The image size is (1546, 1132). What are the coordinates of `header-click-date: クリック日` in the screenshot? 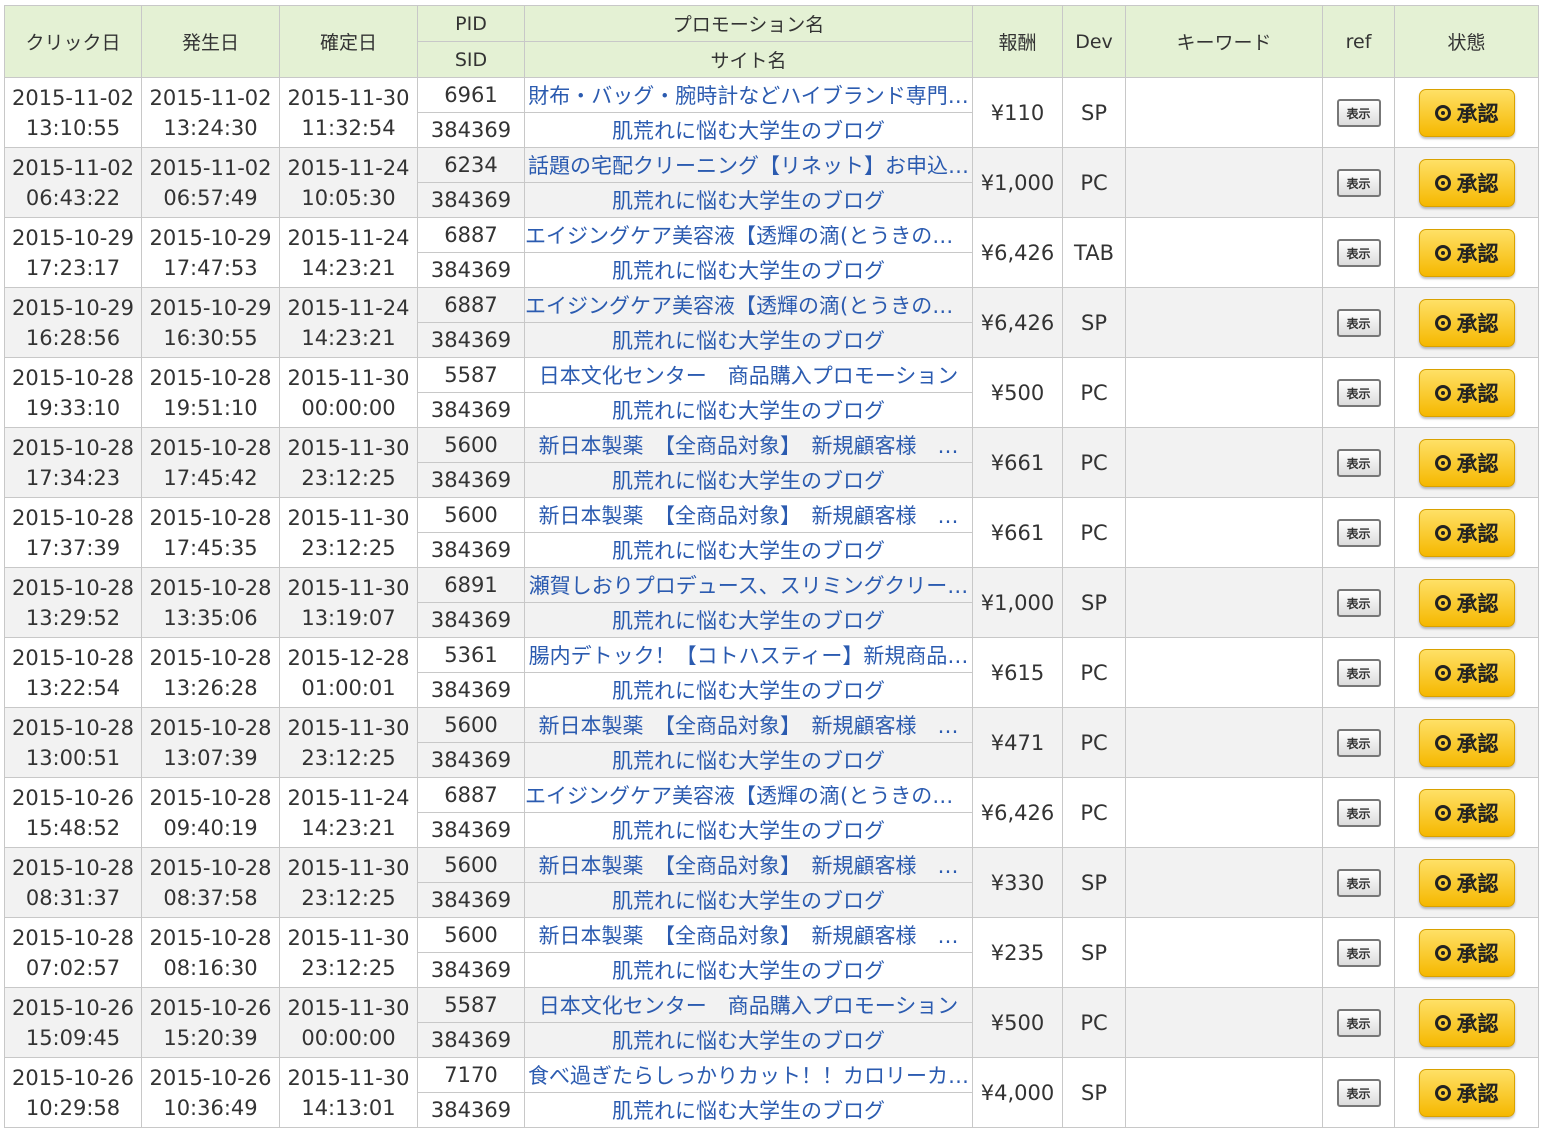 It's located at (73, 41).